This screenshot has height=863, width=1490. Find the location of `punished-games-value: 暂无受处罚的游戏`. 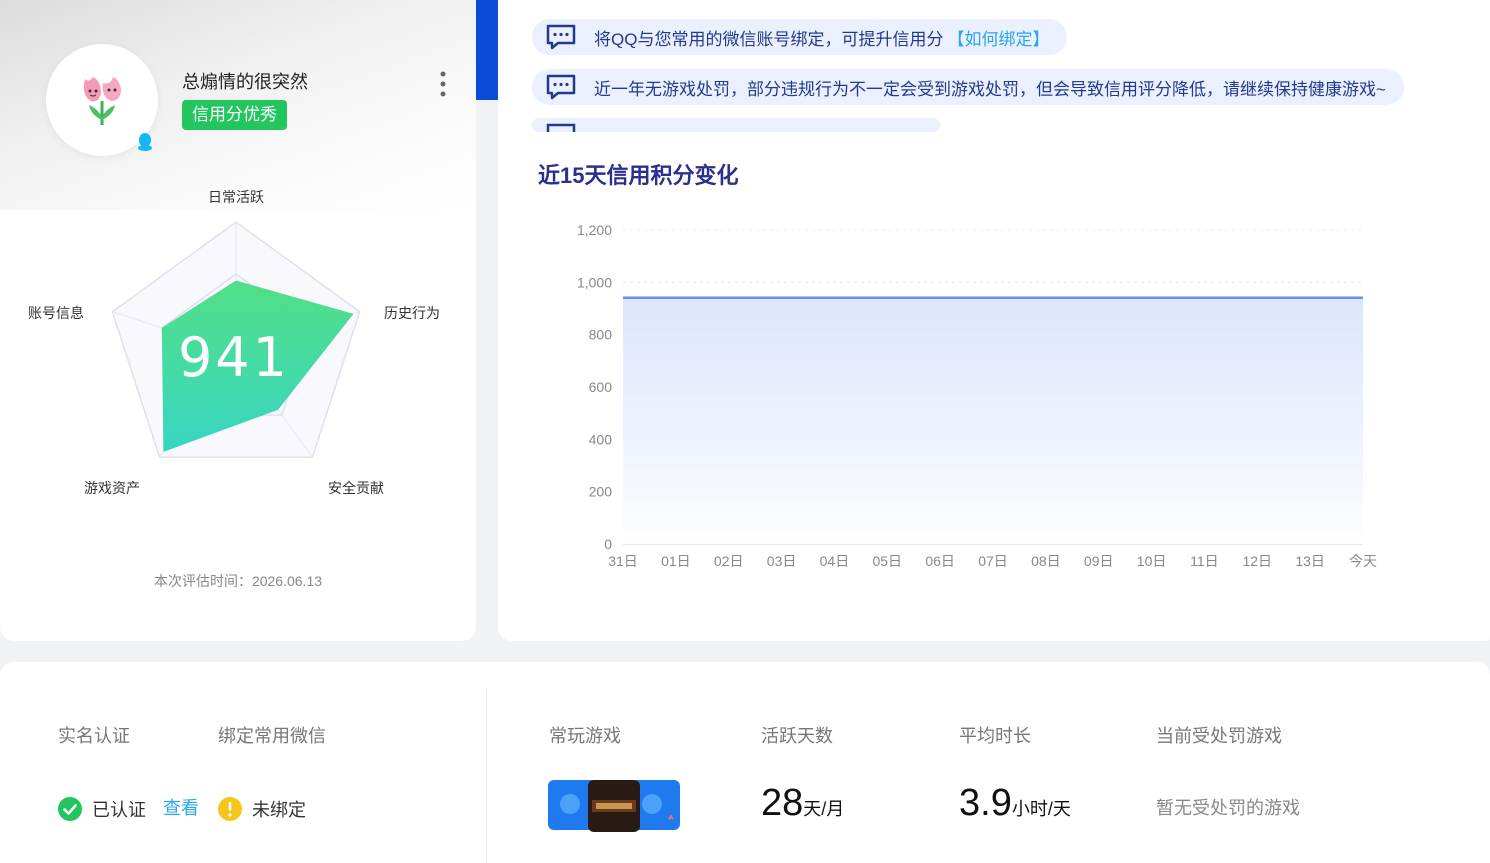

punished-games-value: 暂无受处罚的游戏 is located at coordinates (1228, 808).